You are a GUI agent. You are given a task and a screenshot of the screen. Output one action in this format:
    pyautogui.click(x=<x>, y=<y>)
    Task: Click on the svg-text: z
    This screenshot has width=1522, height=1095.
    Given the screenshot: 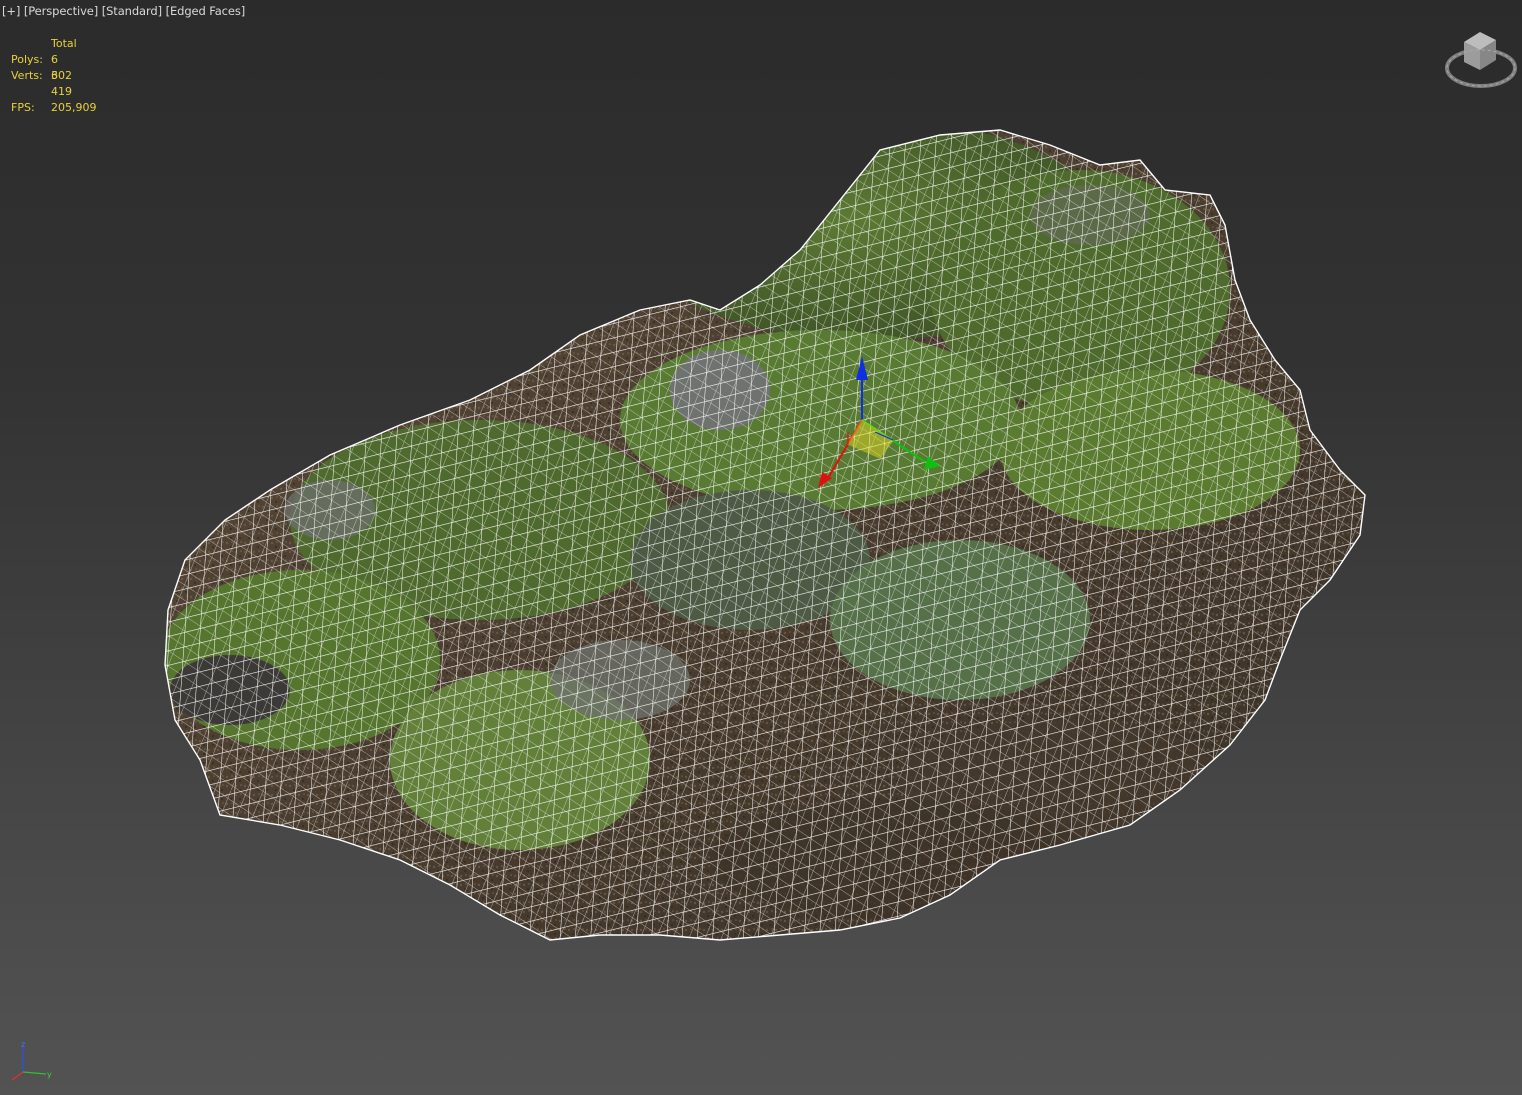 What is the action you would take?
    pyautogui.click(x=23, y=1044)
    